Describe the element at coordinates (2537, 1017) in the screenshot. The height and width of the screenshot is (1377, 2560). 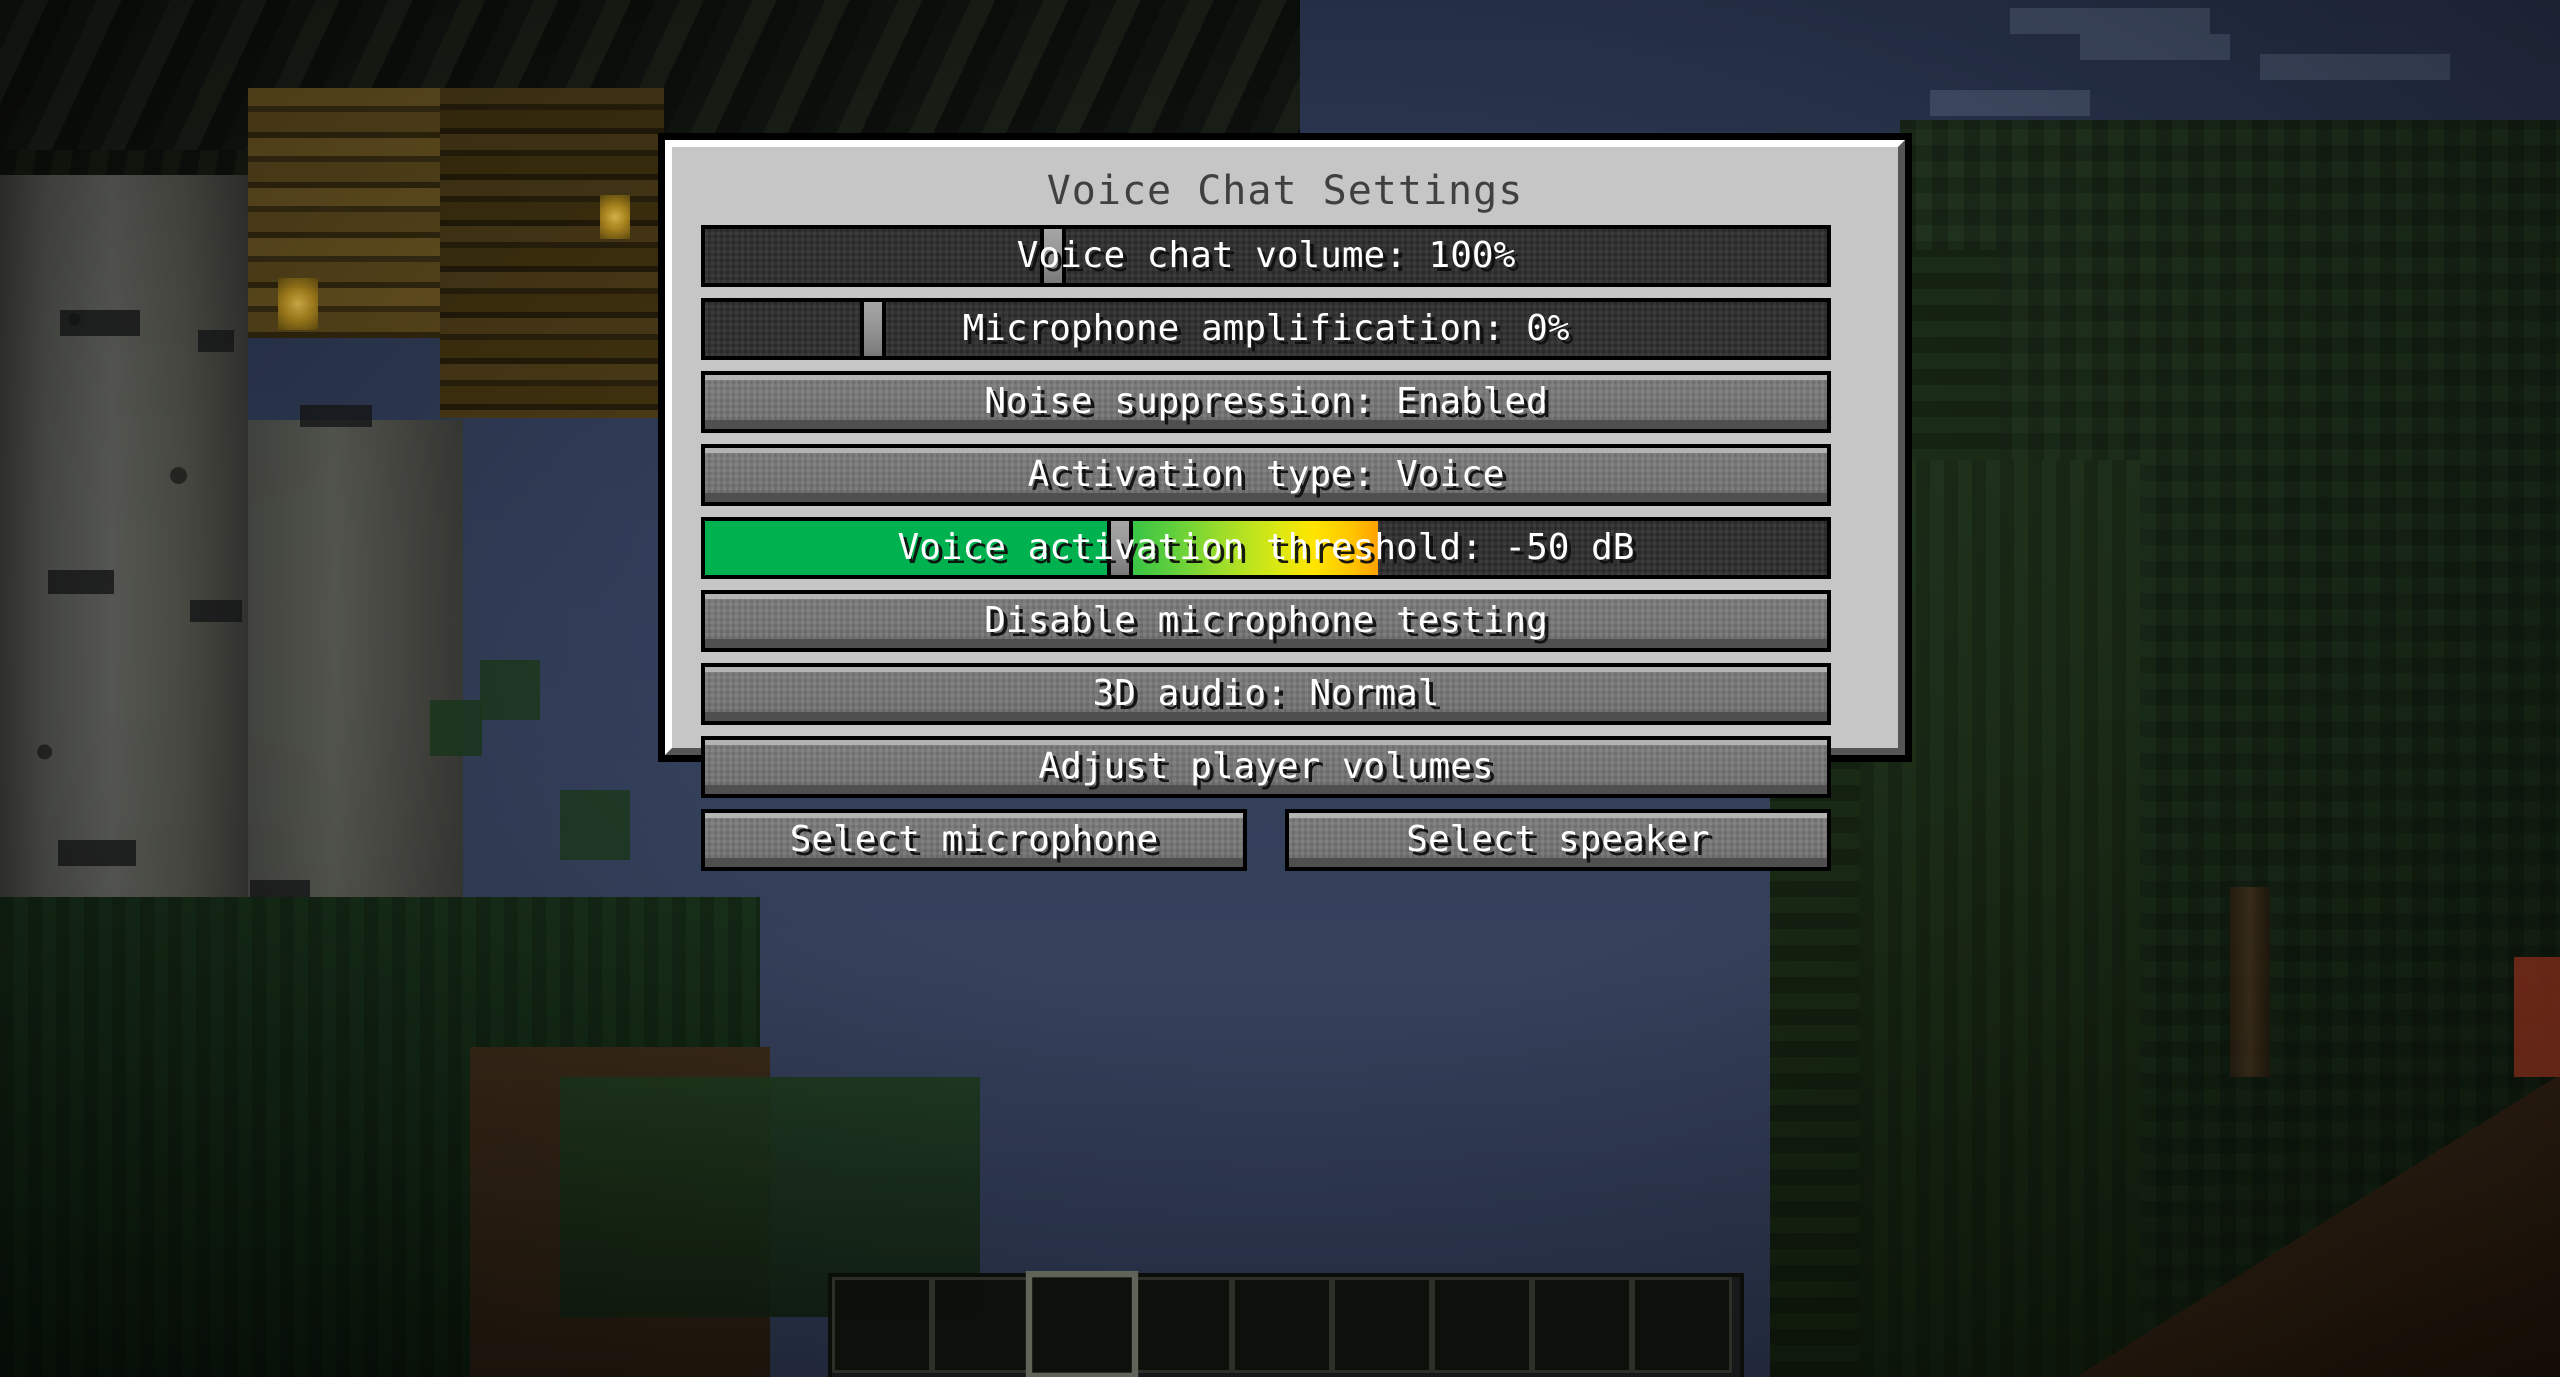
I see `red-block` at that location.